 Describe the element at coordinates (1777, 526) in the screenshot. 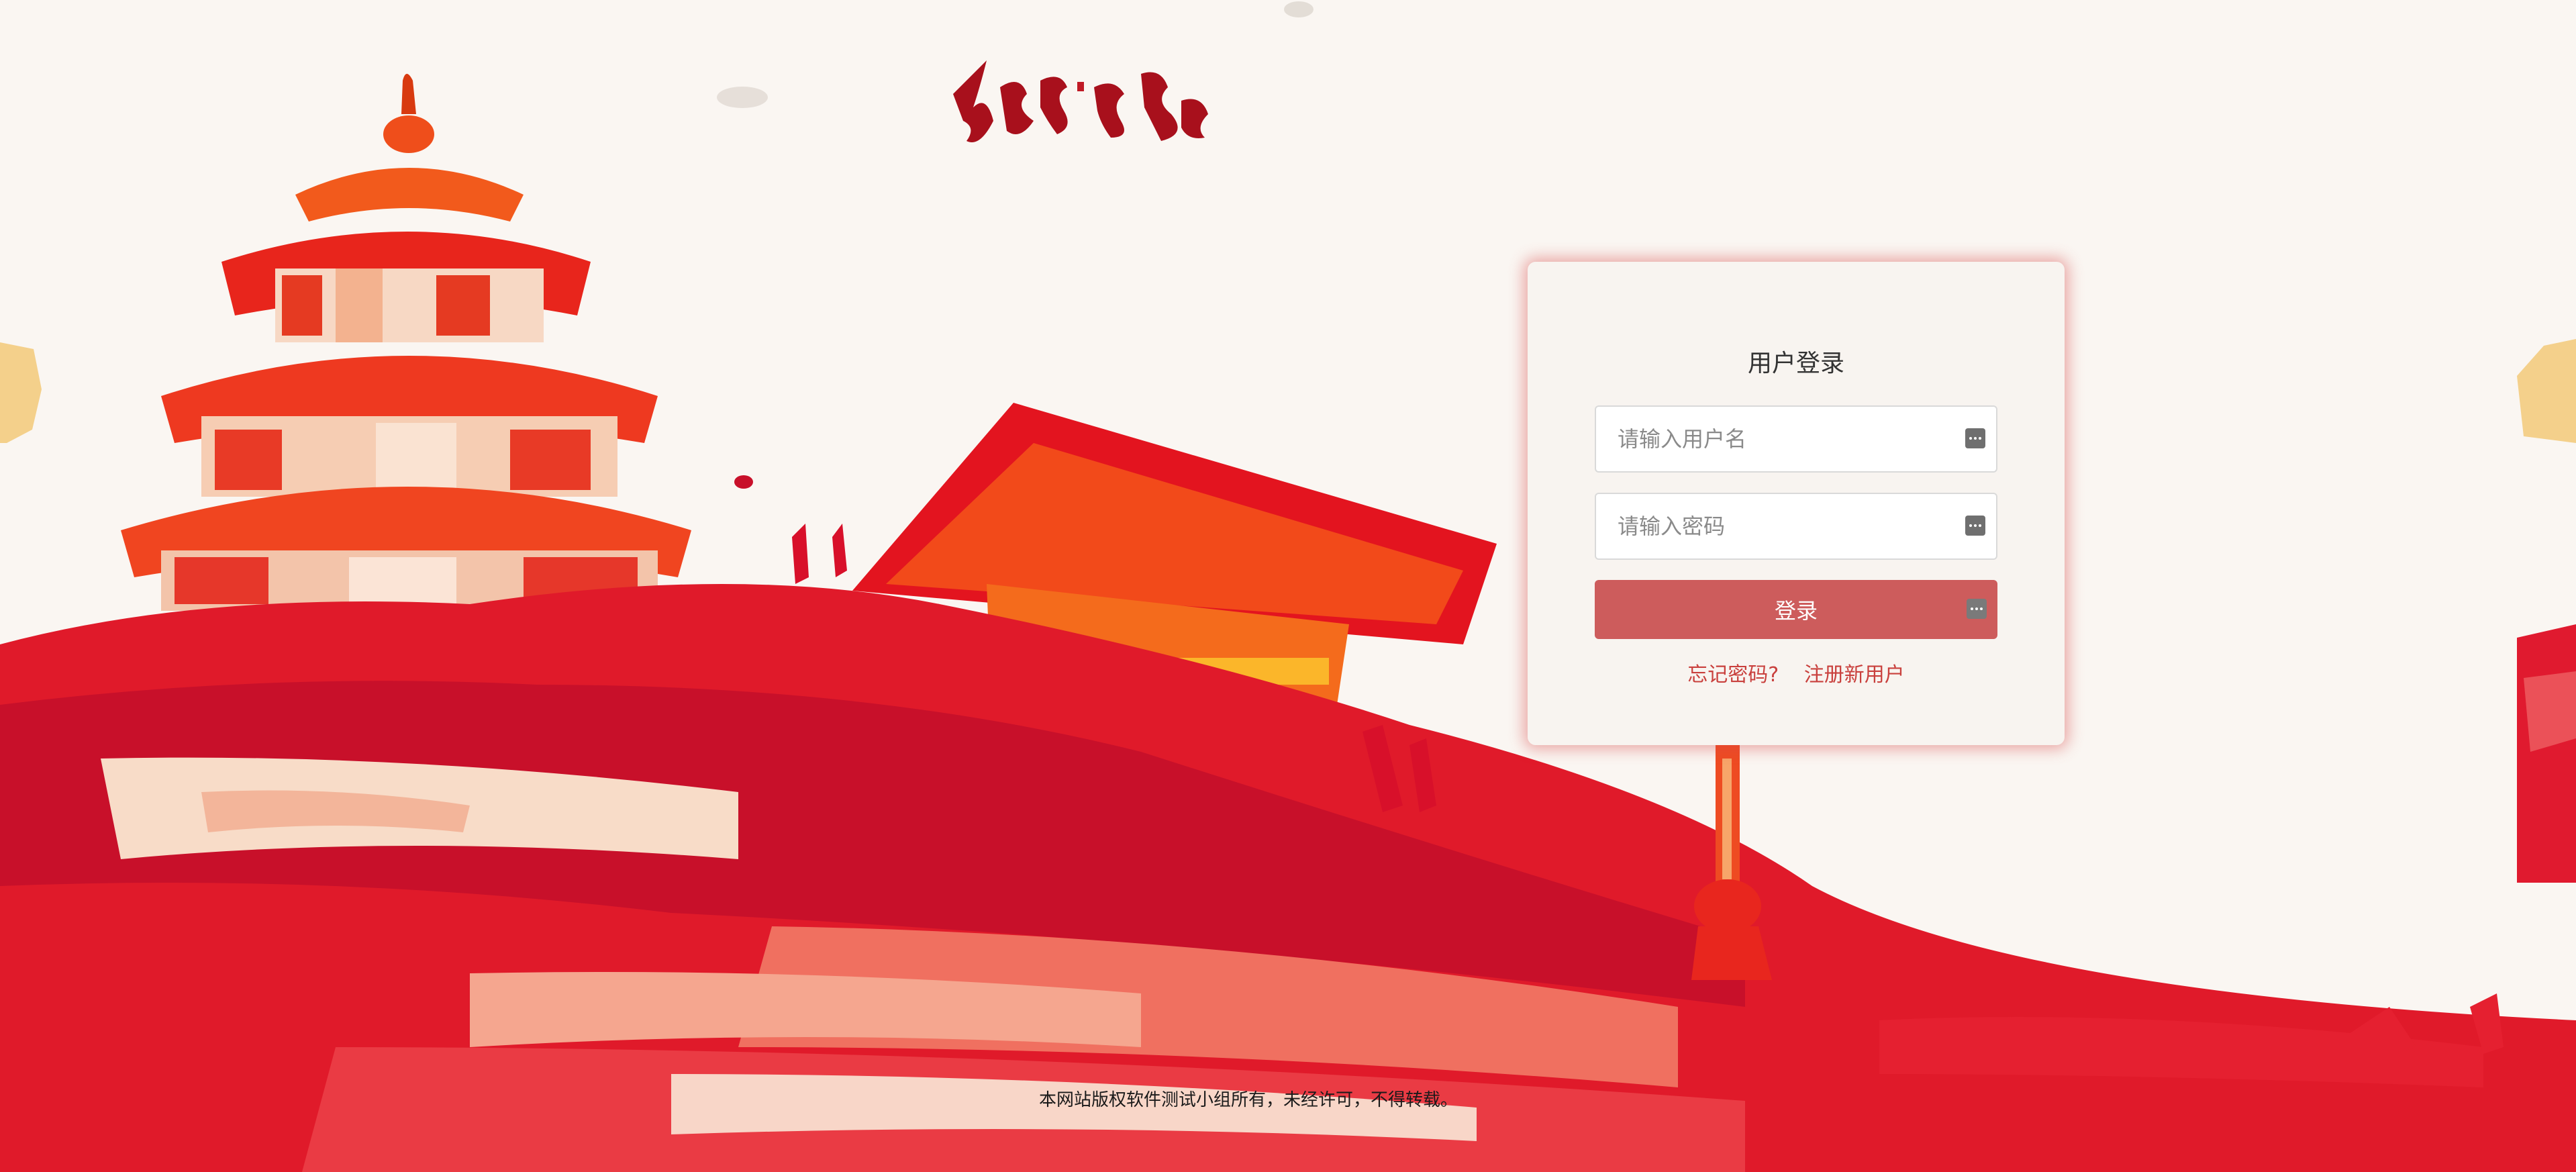

I see `password-input` at that location.